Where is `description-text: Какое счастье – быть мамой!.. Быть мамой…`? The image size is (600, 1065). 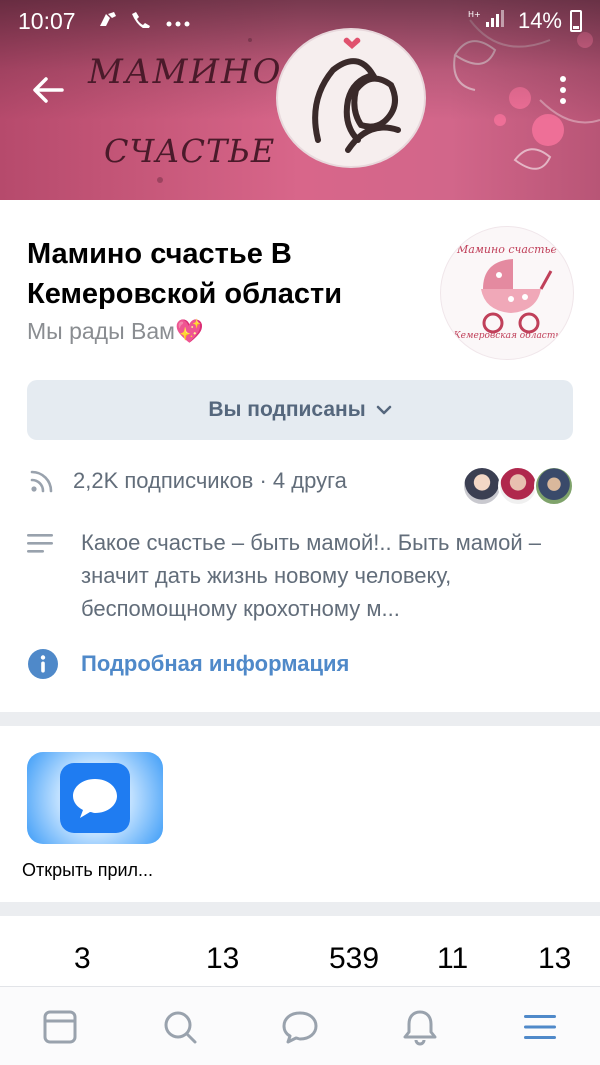 description-text: Какое счастье – быть мамой!.. Быть мамой… is located at coordinates (311, 575).